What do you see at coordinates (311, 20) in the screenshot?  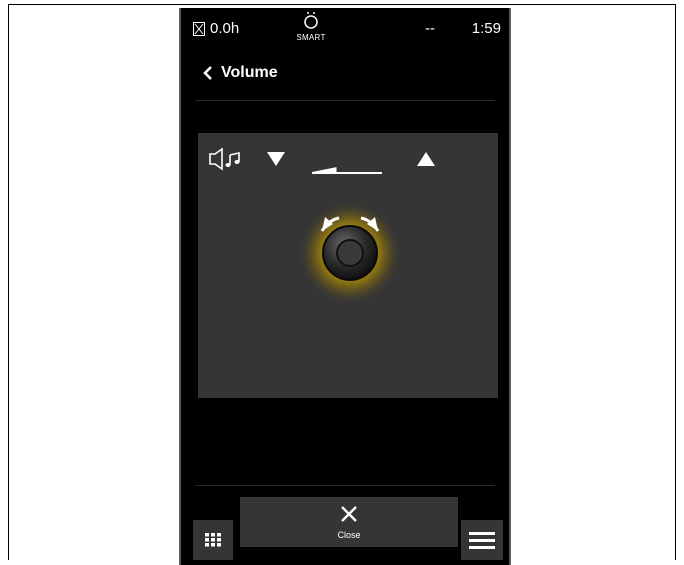 I see `smart-bulb-icon` at bounding box center [311, 20].